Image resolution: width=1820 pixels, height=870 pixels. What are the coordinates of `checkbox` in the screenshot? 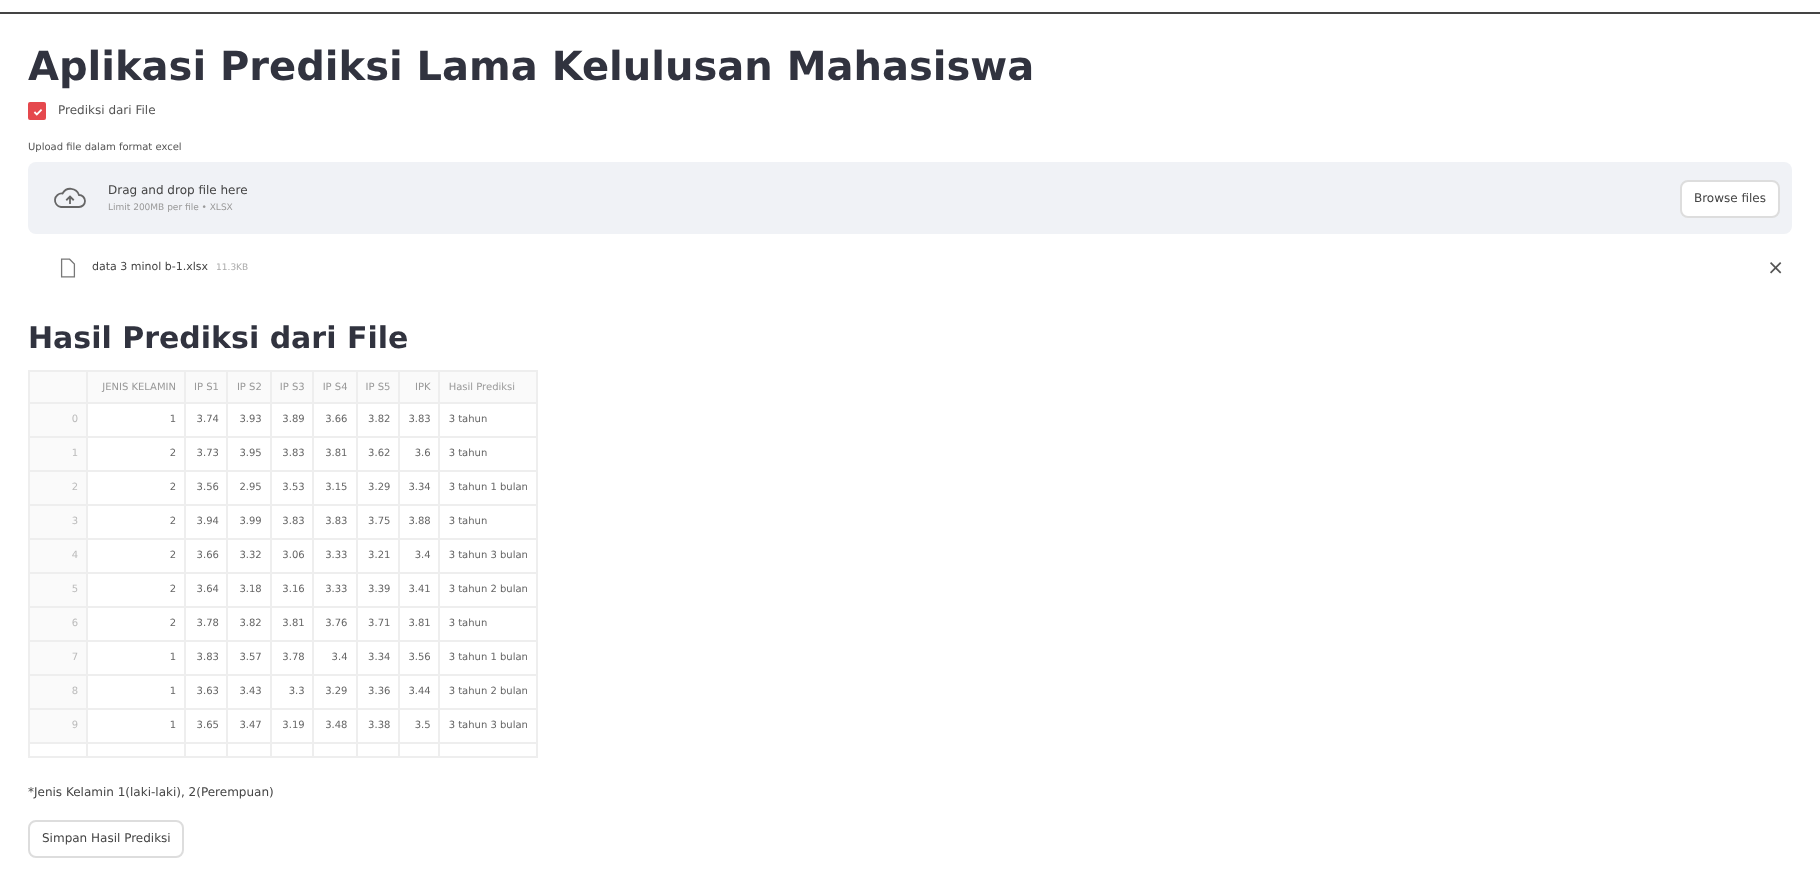 It's located at (37, 111).